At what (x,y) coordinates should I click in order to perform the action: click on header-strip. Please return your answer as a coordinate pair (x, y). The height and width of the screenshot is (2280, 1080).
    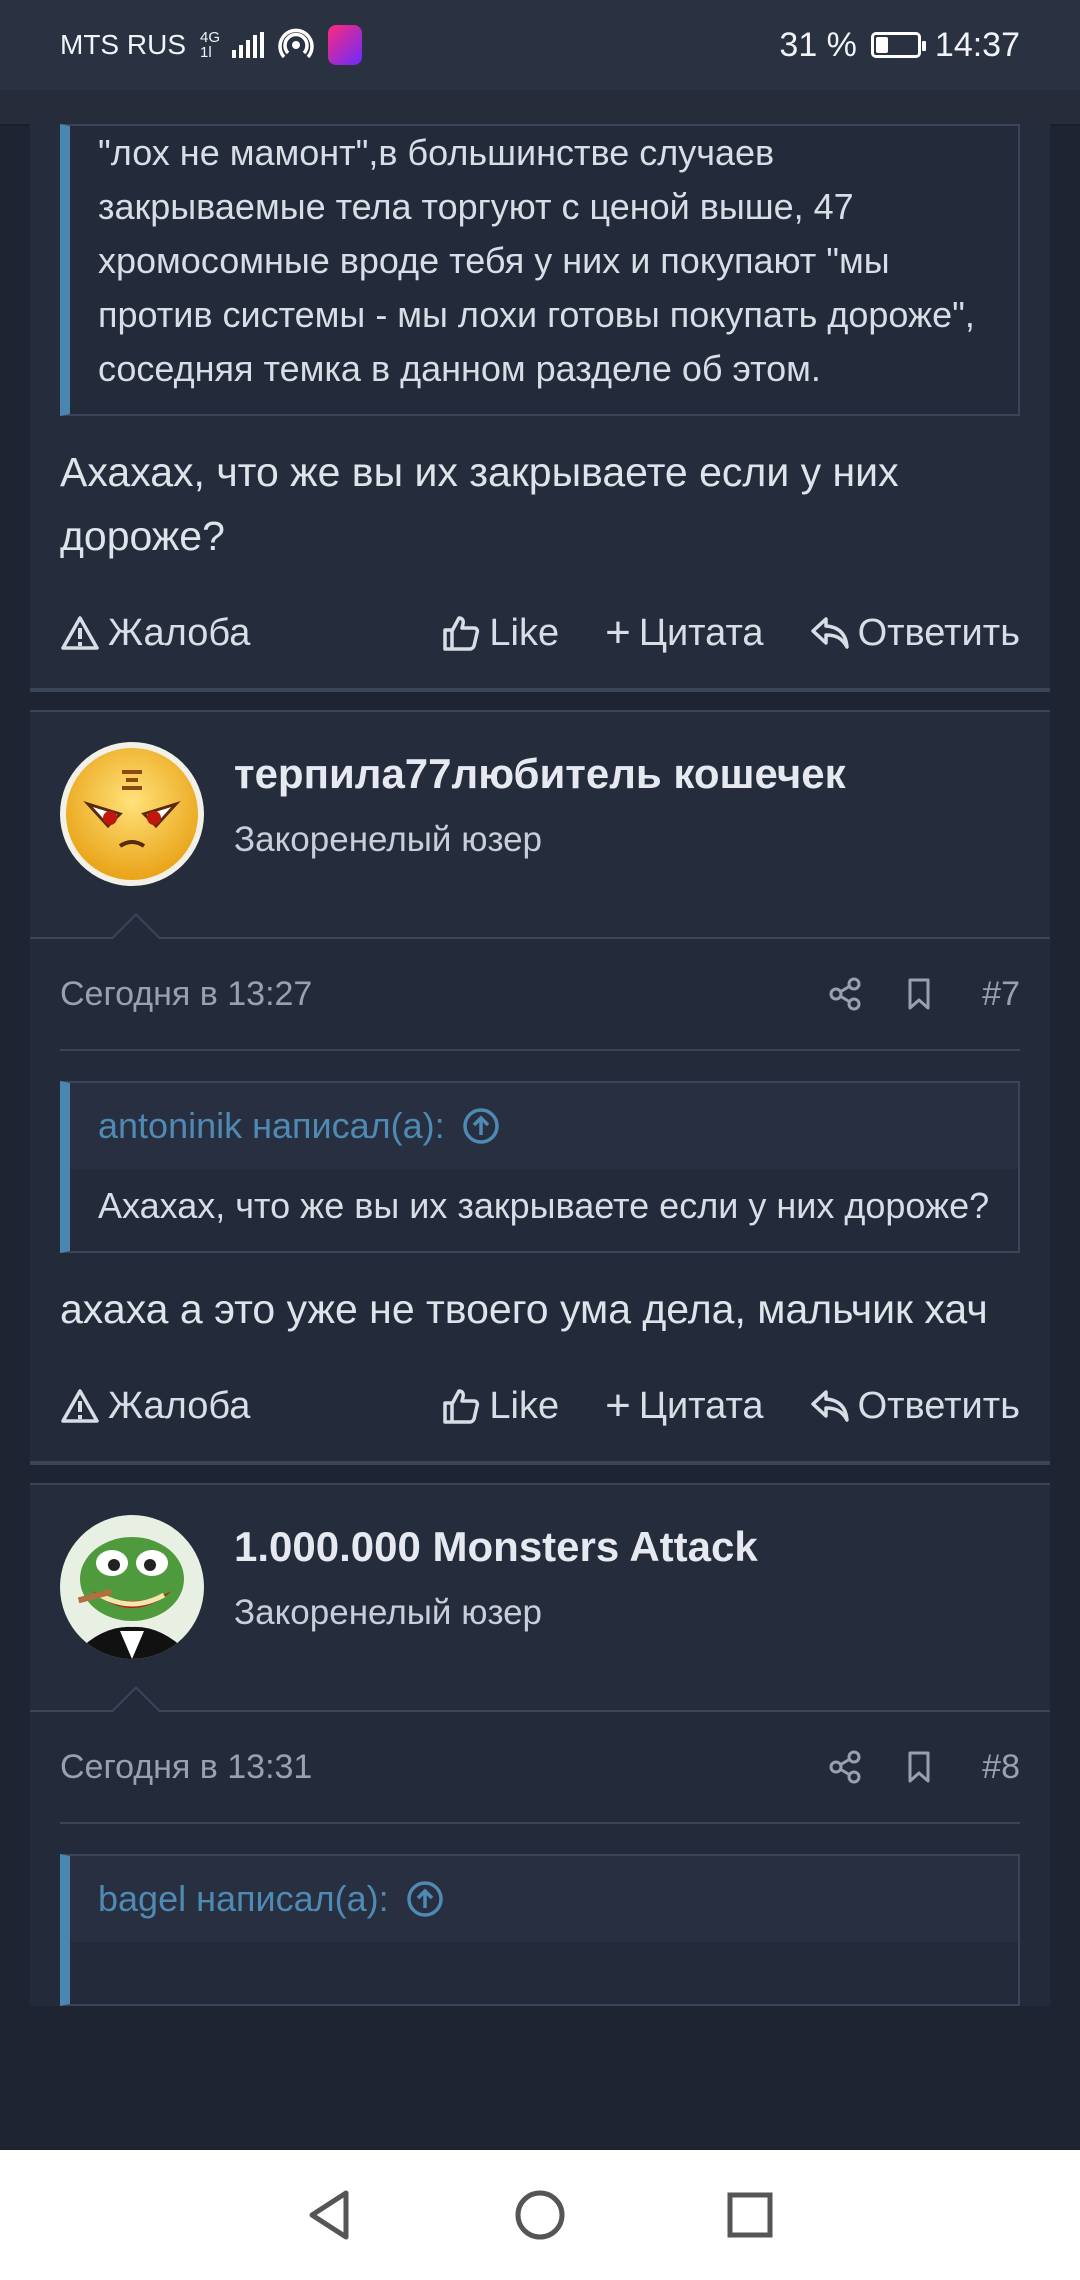
    Looking at the image, I should click on (540, 108).